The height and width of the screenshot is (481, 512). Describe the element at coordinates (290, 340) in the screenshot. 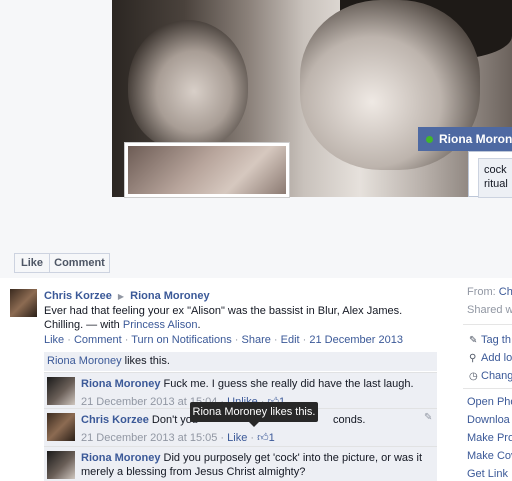

I see `edit-link: Edit` at that location.